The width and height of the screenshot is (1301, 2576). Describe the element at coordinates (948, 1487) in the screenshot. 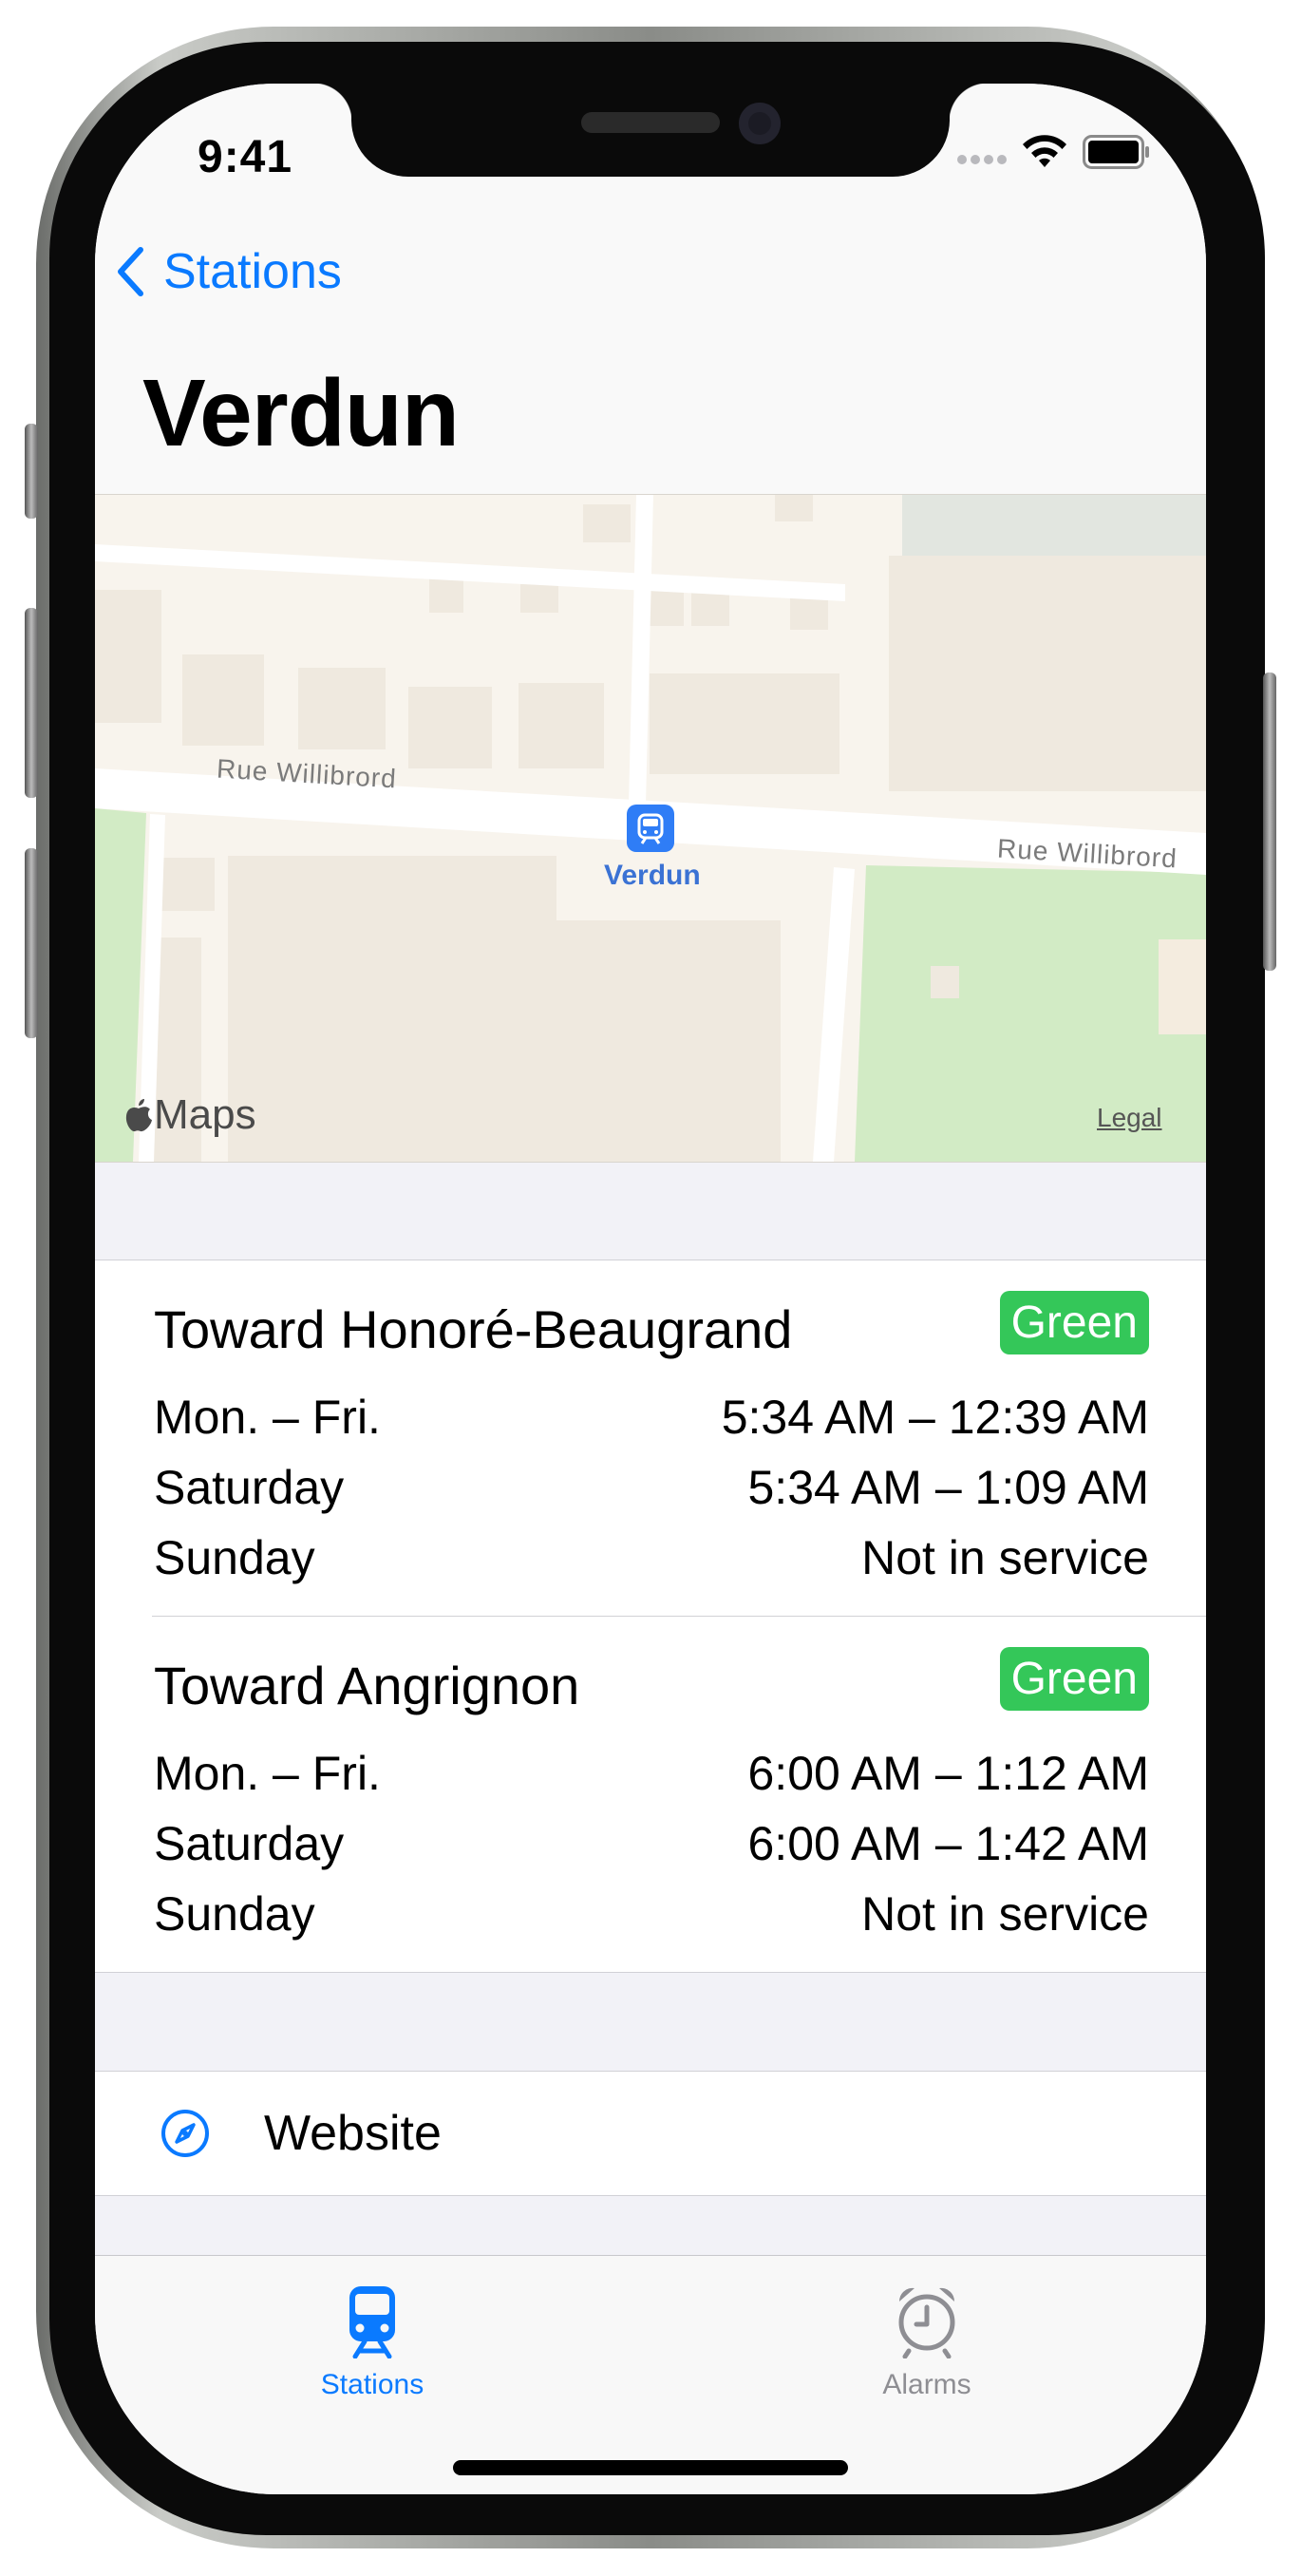

I see `schedule-hours: 5:34 AM – 1:09 AM` at that location.